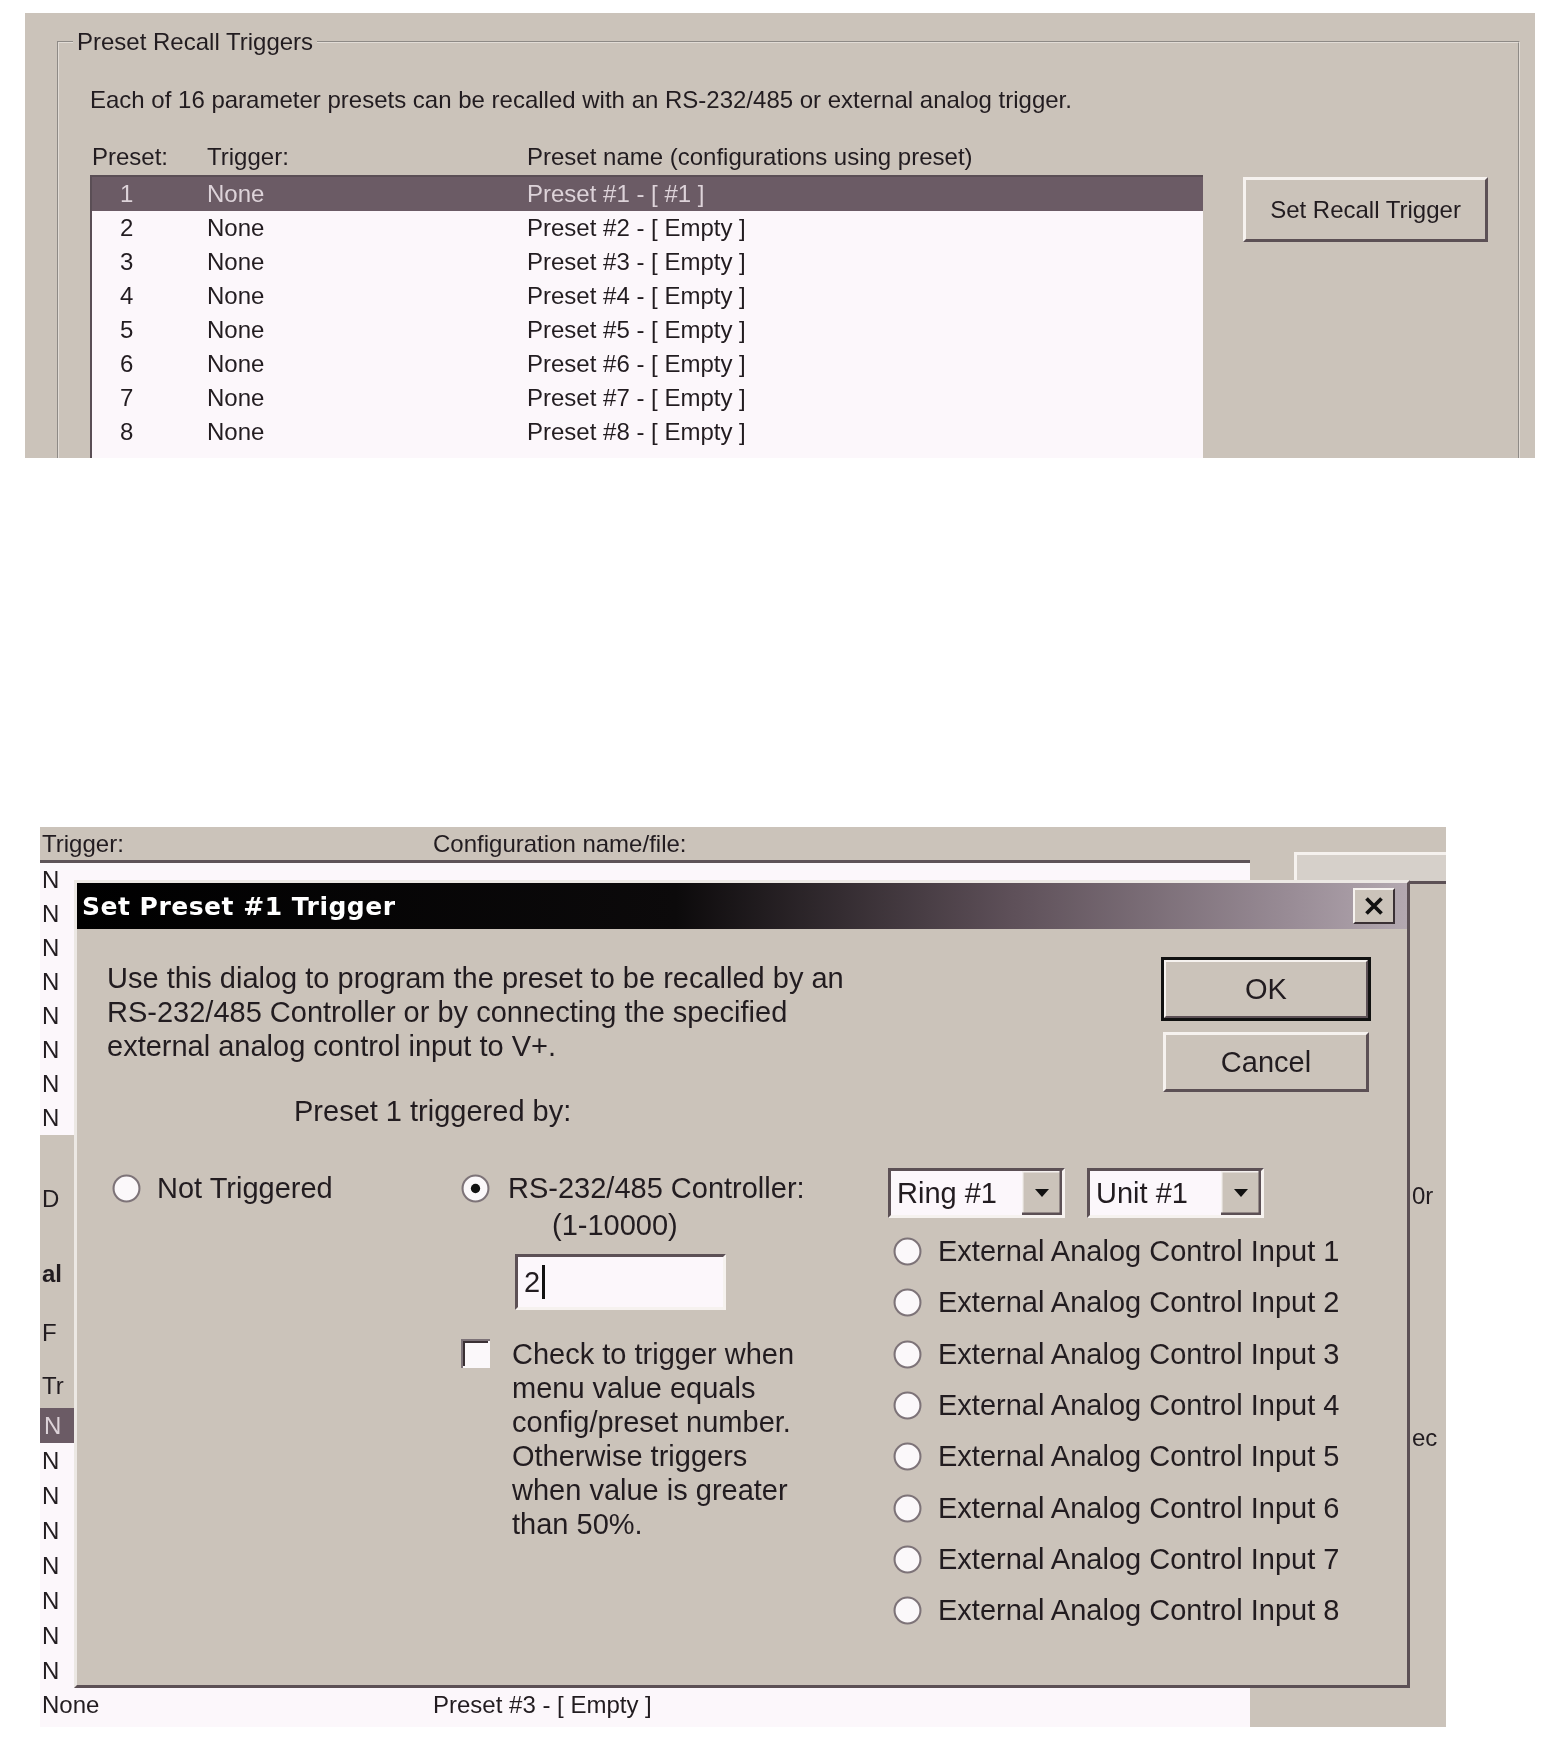  What do you see at coordinates (637, 228) in the screenshot?
I see `table-cell-text: Preset #2 - [ Empty ]` at bounding box center [637, 228].